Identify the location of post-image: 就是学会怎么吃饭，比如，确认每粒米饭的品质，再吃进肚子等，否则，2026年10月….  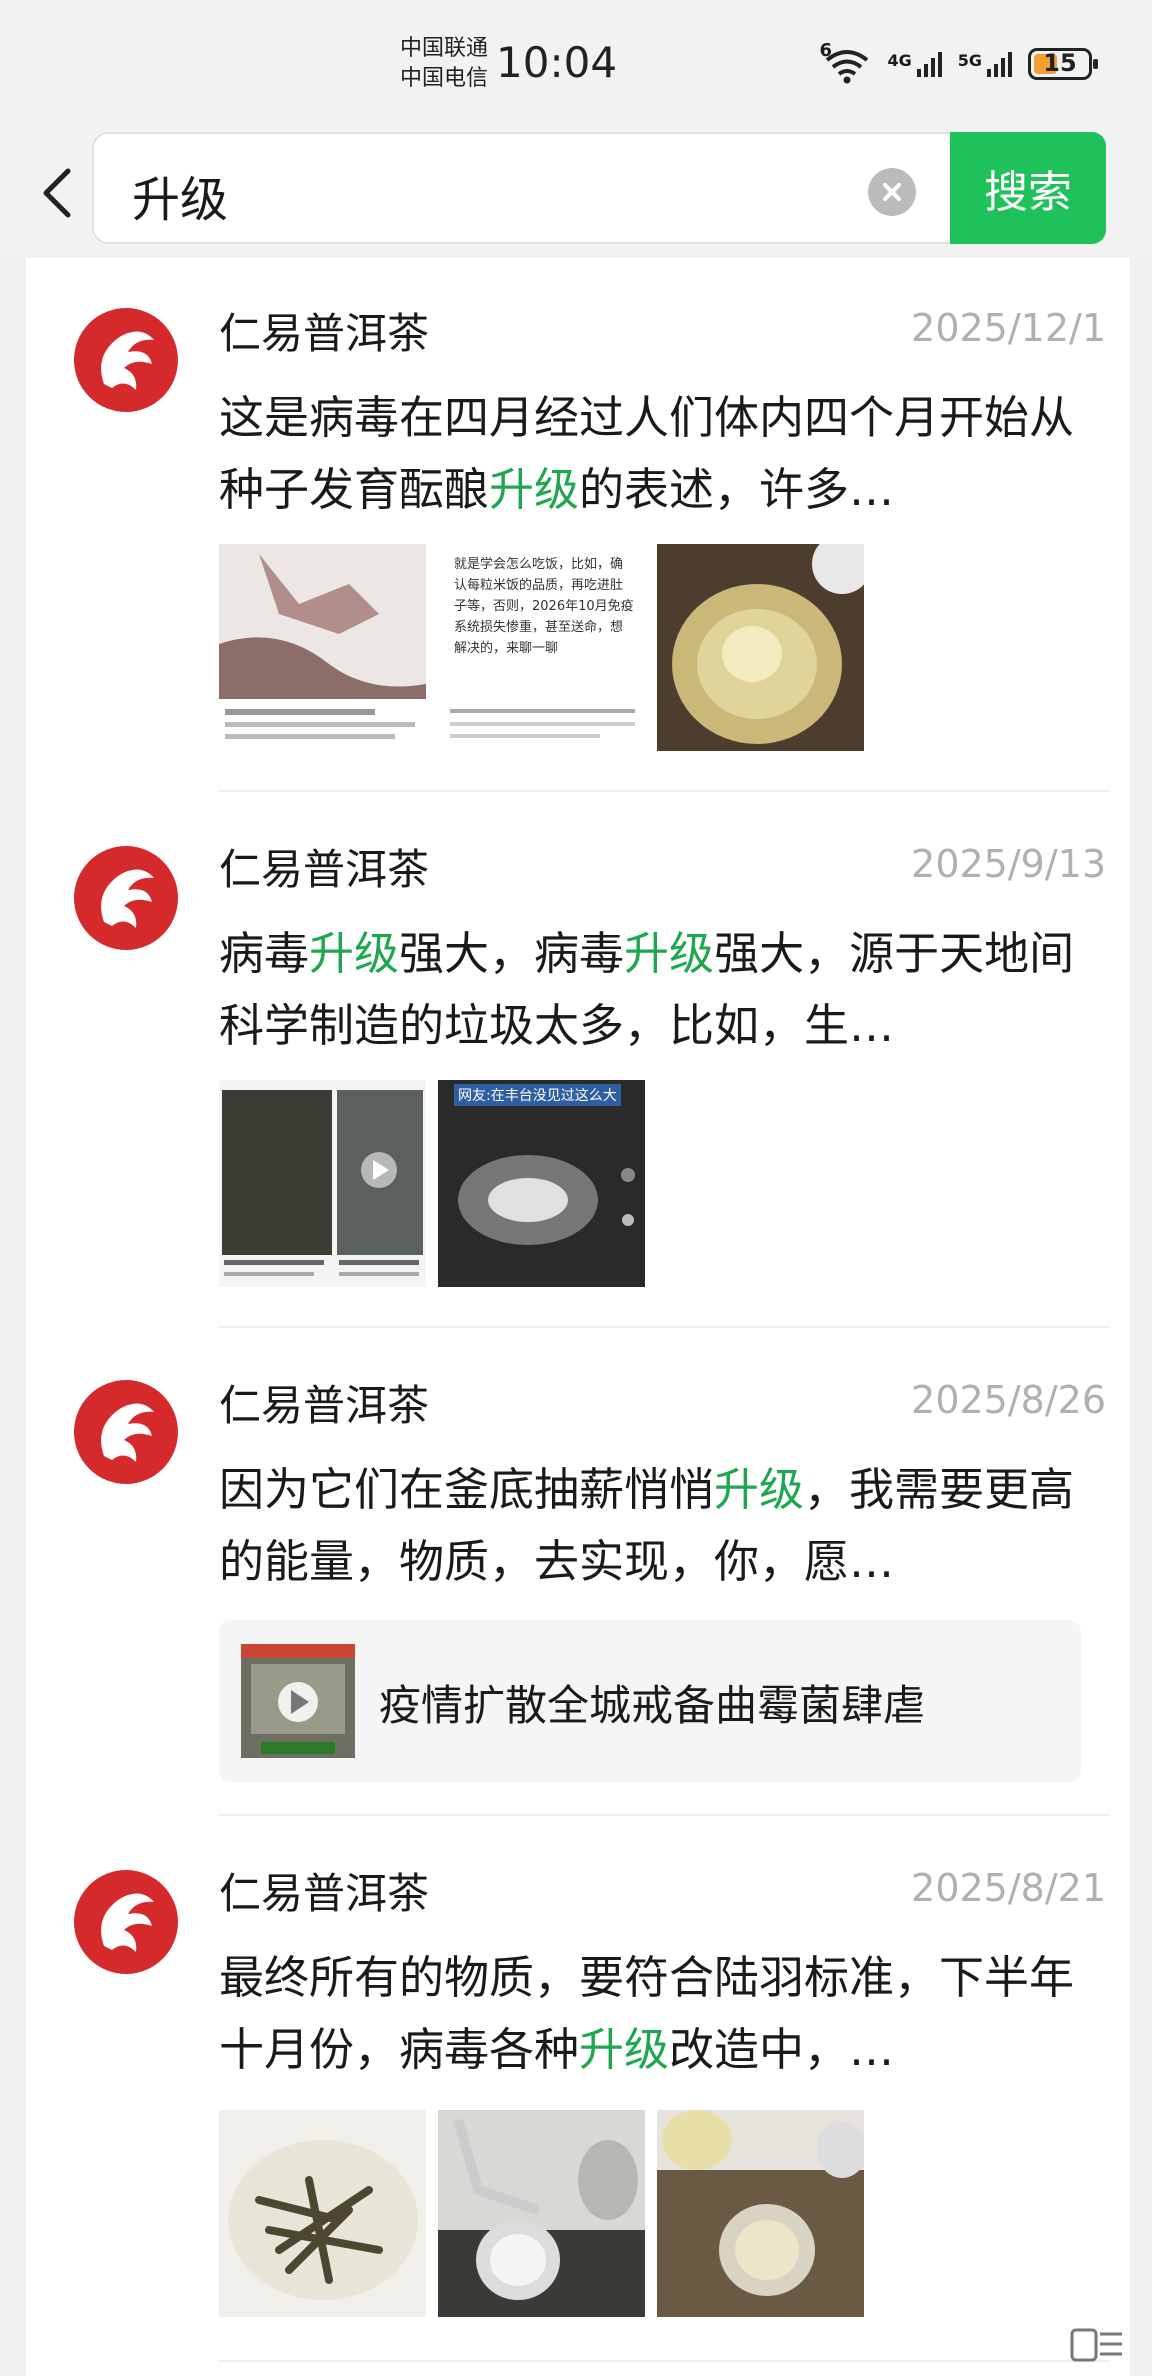
(541, 647).